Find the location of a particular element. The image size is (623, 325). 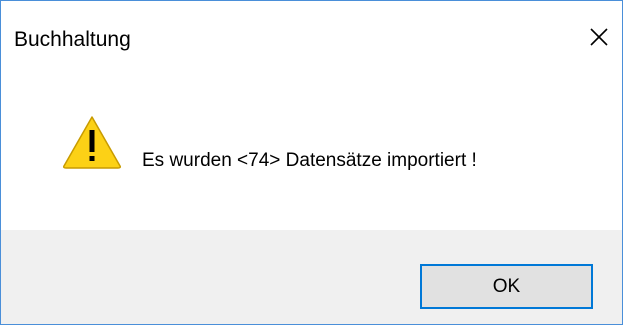

close-icon is located at coordinates (599, 37).